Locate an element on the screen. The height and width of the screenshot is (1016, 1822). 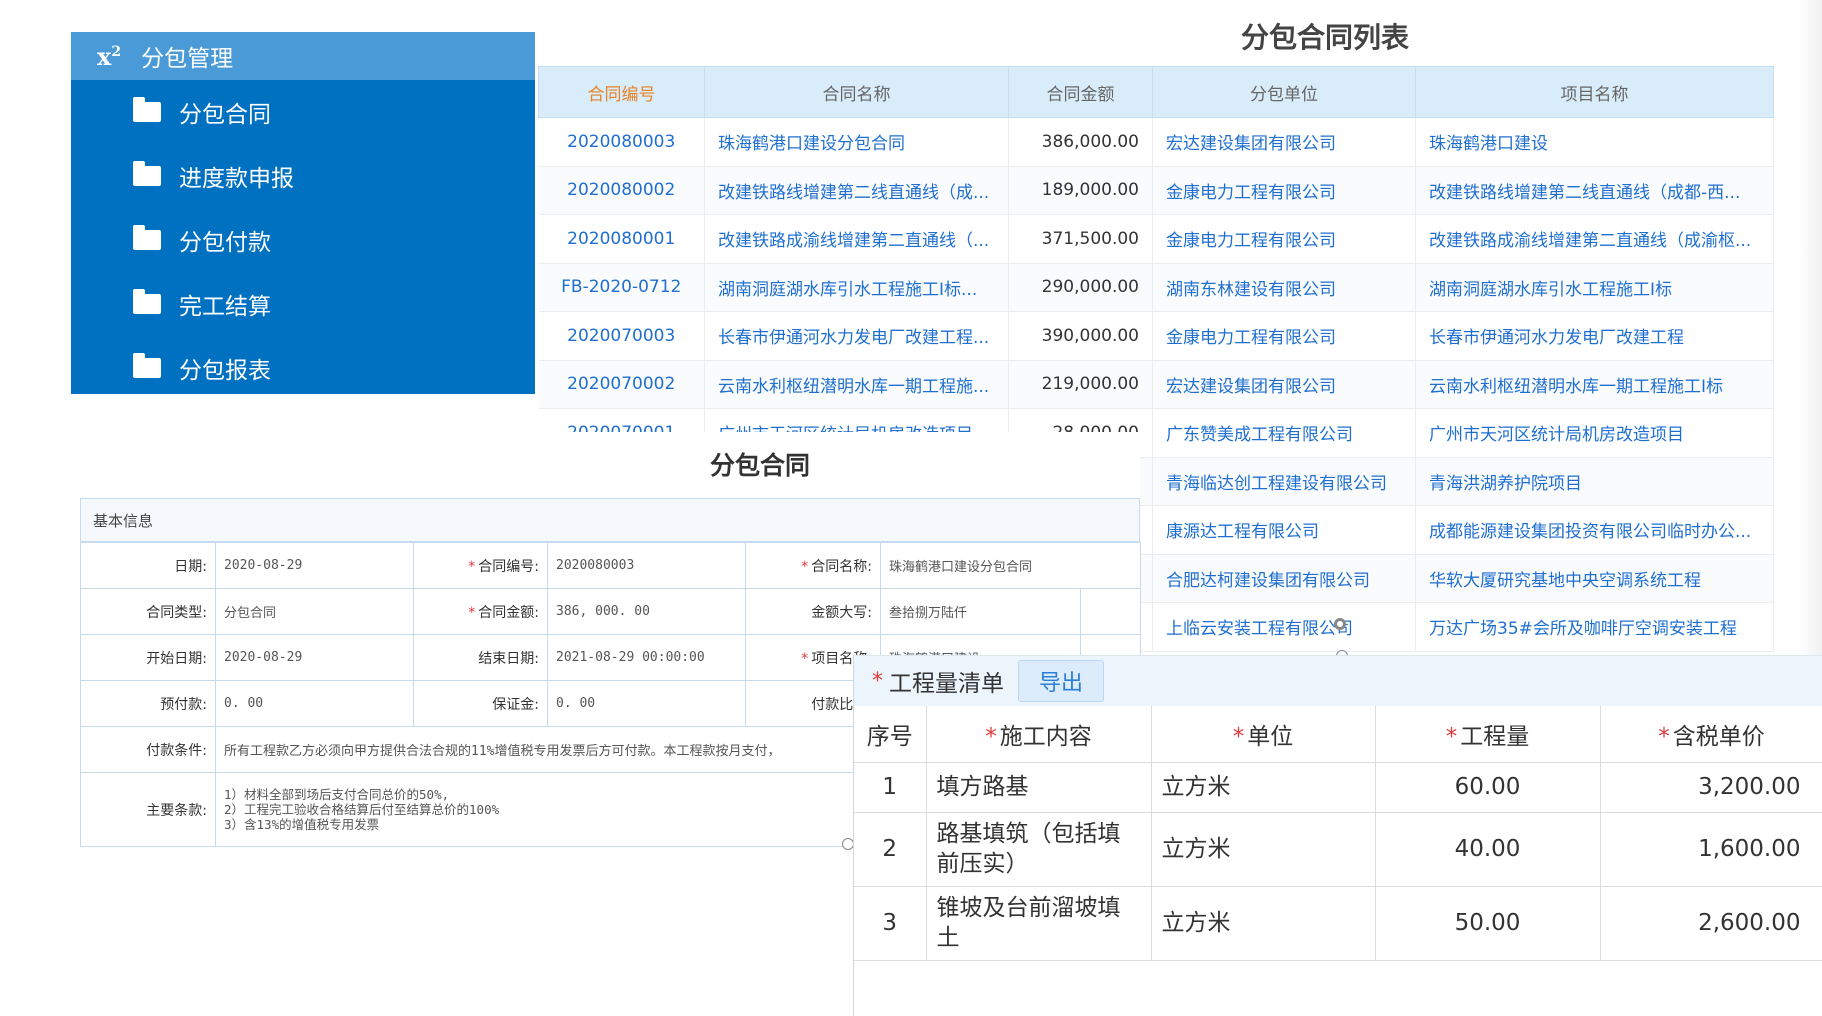
cell-contract-name: 珠海鹤港口建设分包合同 is located at coordinates (856, 142).